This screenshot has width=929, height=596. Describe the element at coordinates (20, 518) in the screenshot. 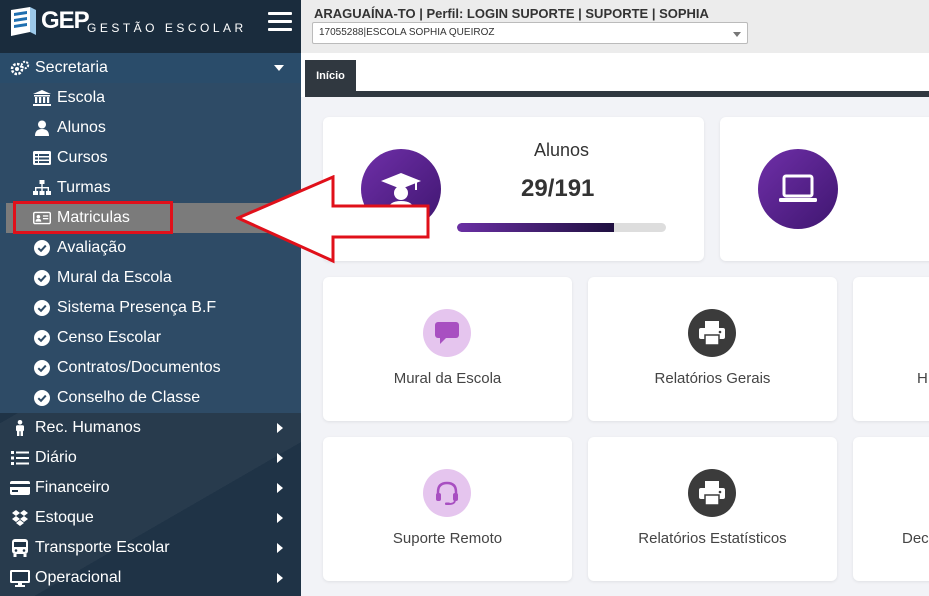

I see `dropbox-icon` at that location.